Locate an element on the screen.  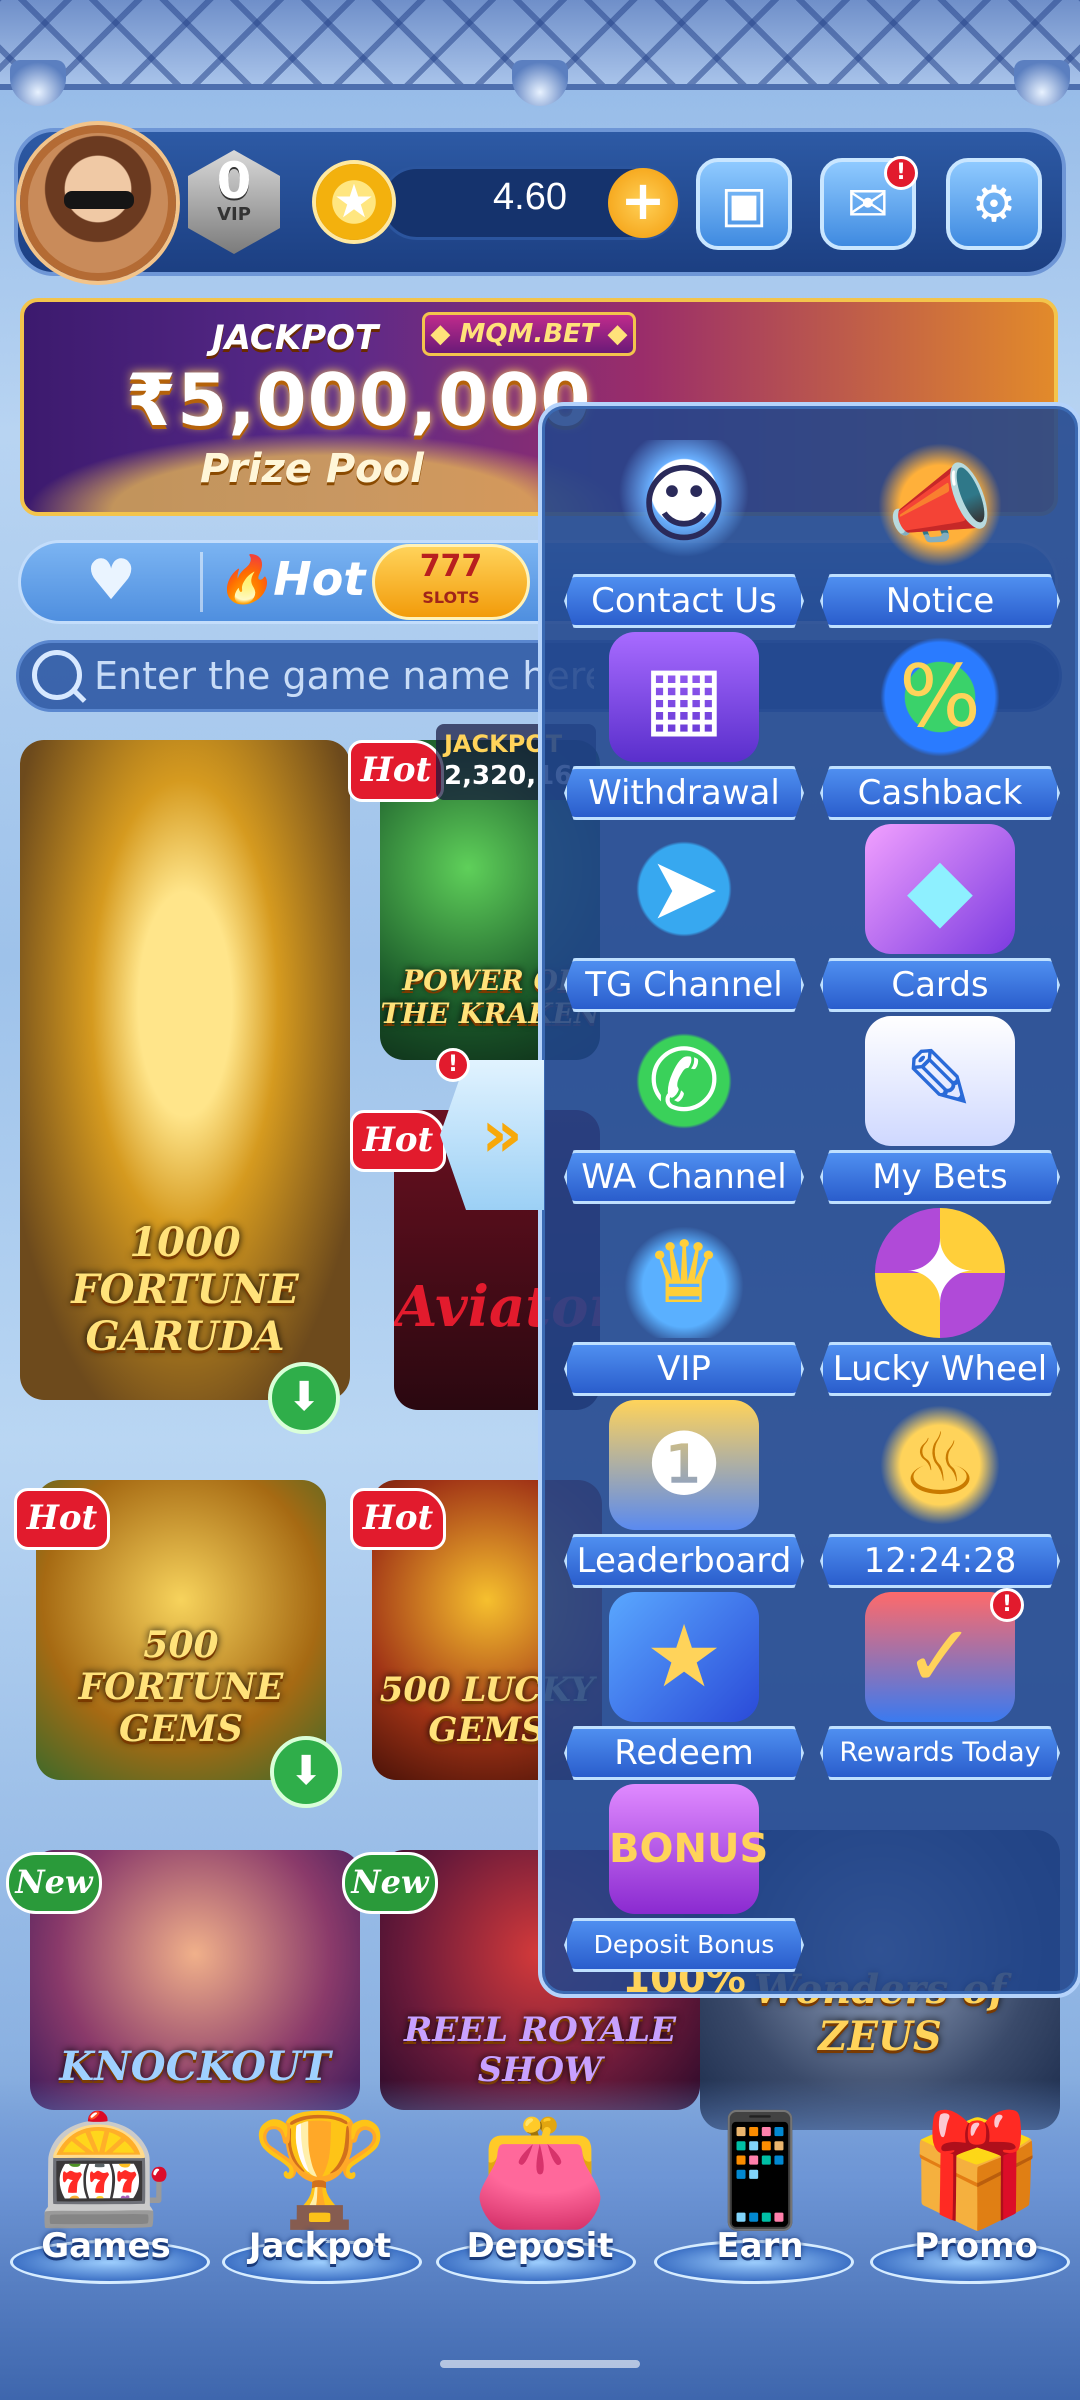
menu-item-contact-us: ☺ Contact Us is located at coordinates (684, 535).